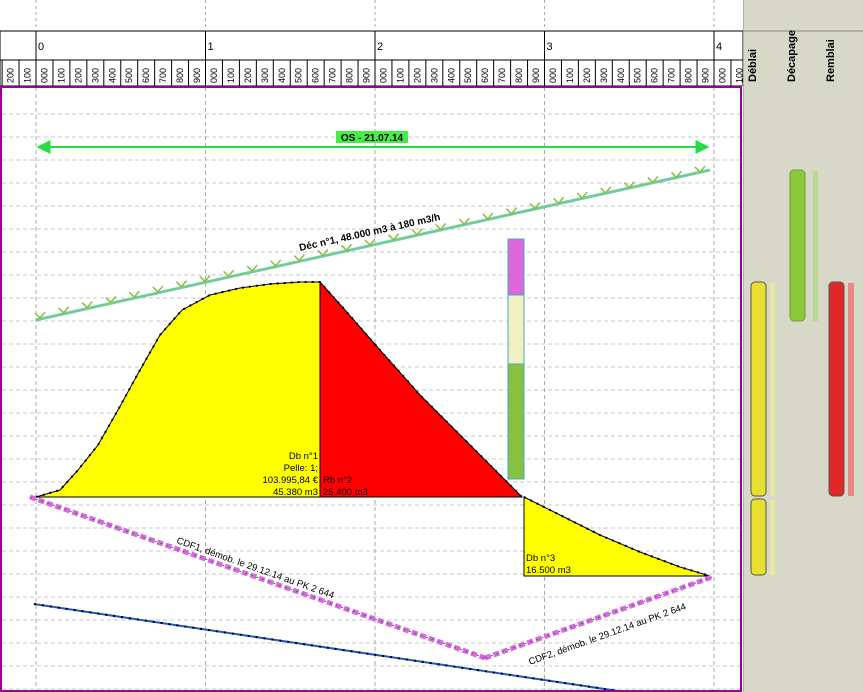  I want to click on db3-label-1: Db n°3, so click(540, 558).